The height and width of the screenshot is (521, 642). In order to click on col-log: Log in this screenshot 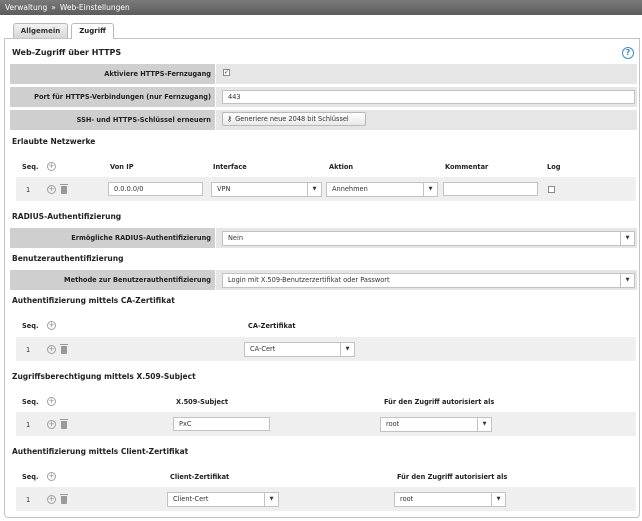, I will do `click(554, 167)`.